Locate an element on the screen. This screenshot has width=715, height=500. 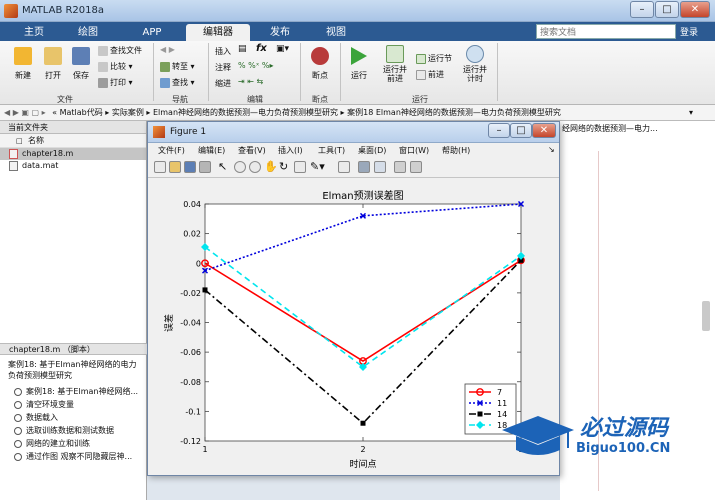
search-input is located at coordinates (606, 31).